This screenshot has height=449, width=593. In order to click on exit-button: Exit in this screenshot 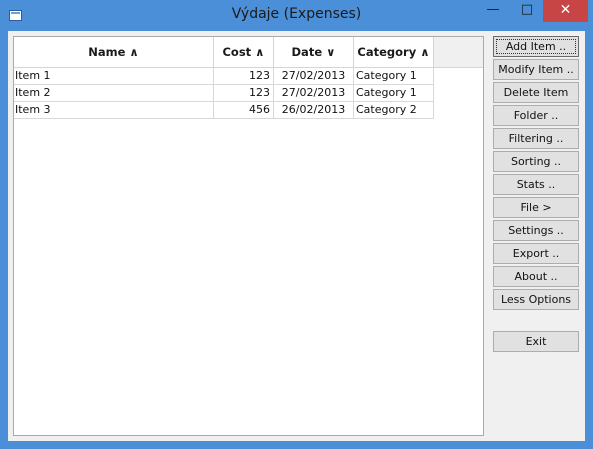, I will do `click(536, 341)`.